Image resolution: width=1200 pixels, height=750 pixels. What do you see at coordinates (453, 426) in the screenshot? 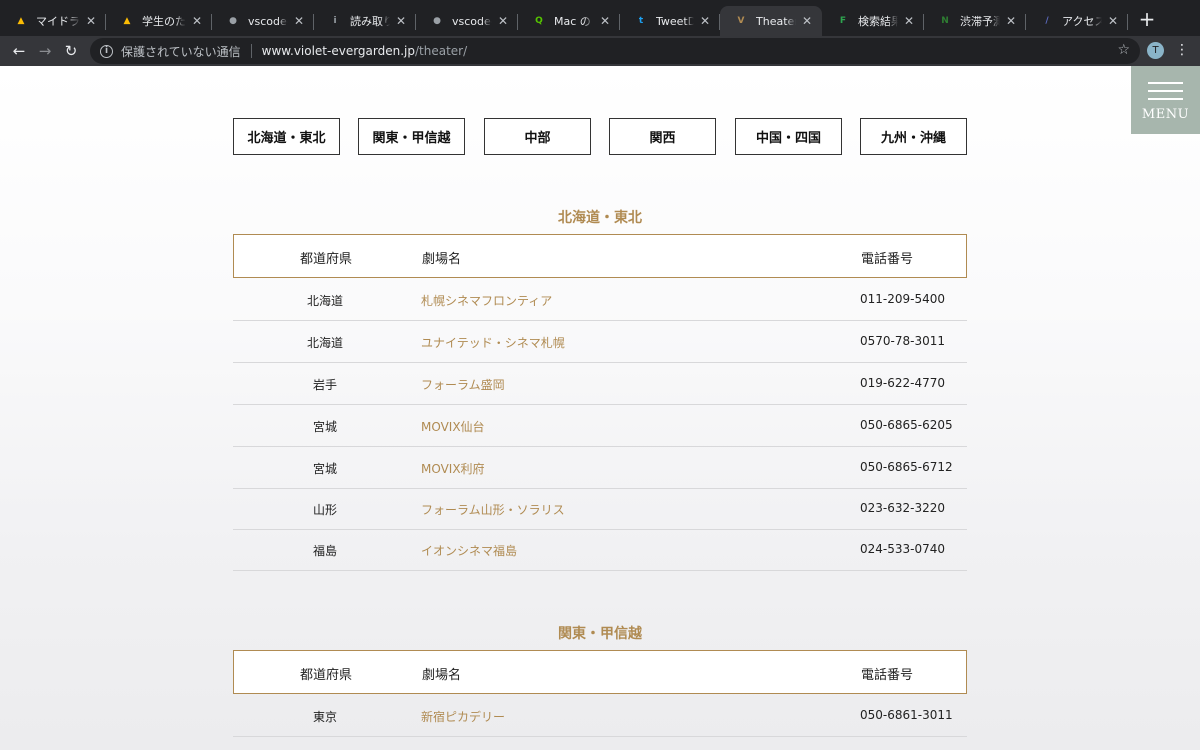
I see `theater-link: MOVIX仙台` at bounding box center [453, 426].